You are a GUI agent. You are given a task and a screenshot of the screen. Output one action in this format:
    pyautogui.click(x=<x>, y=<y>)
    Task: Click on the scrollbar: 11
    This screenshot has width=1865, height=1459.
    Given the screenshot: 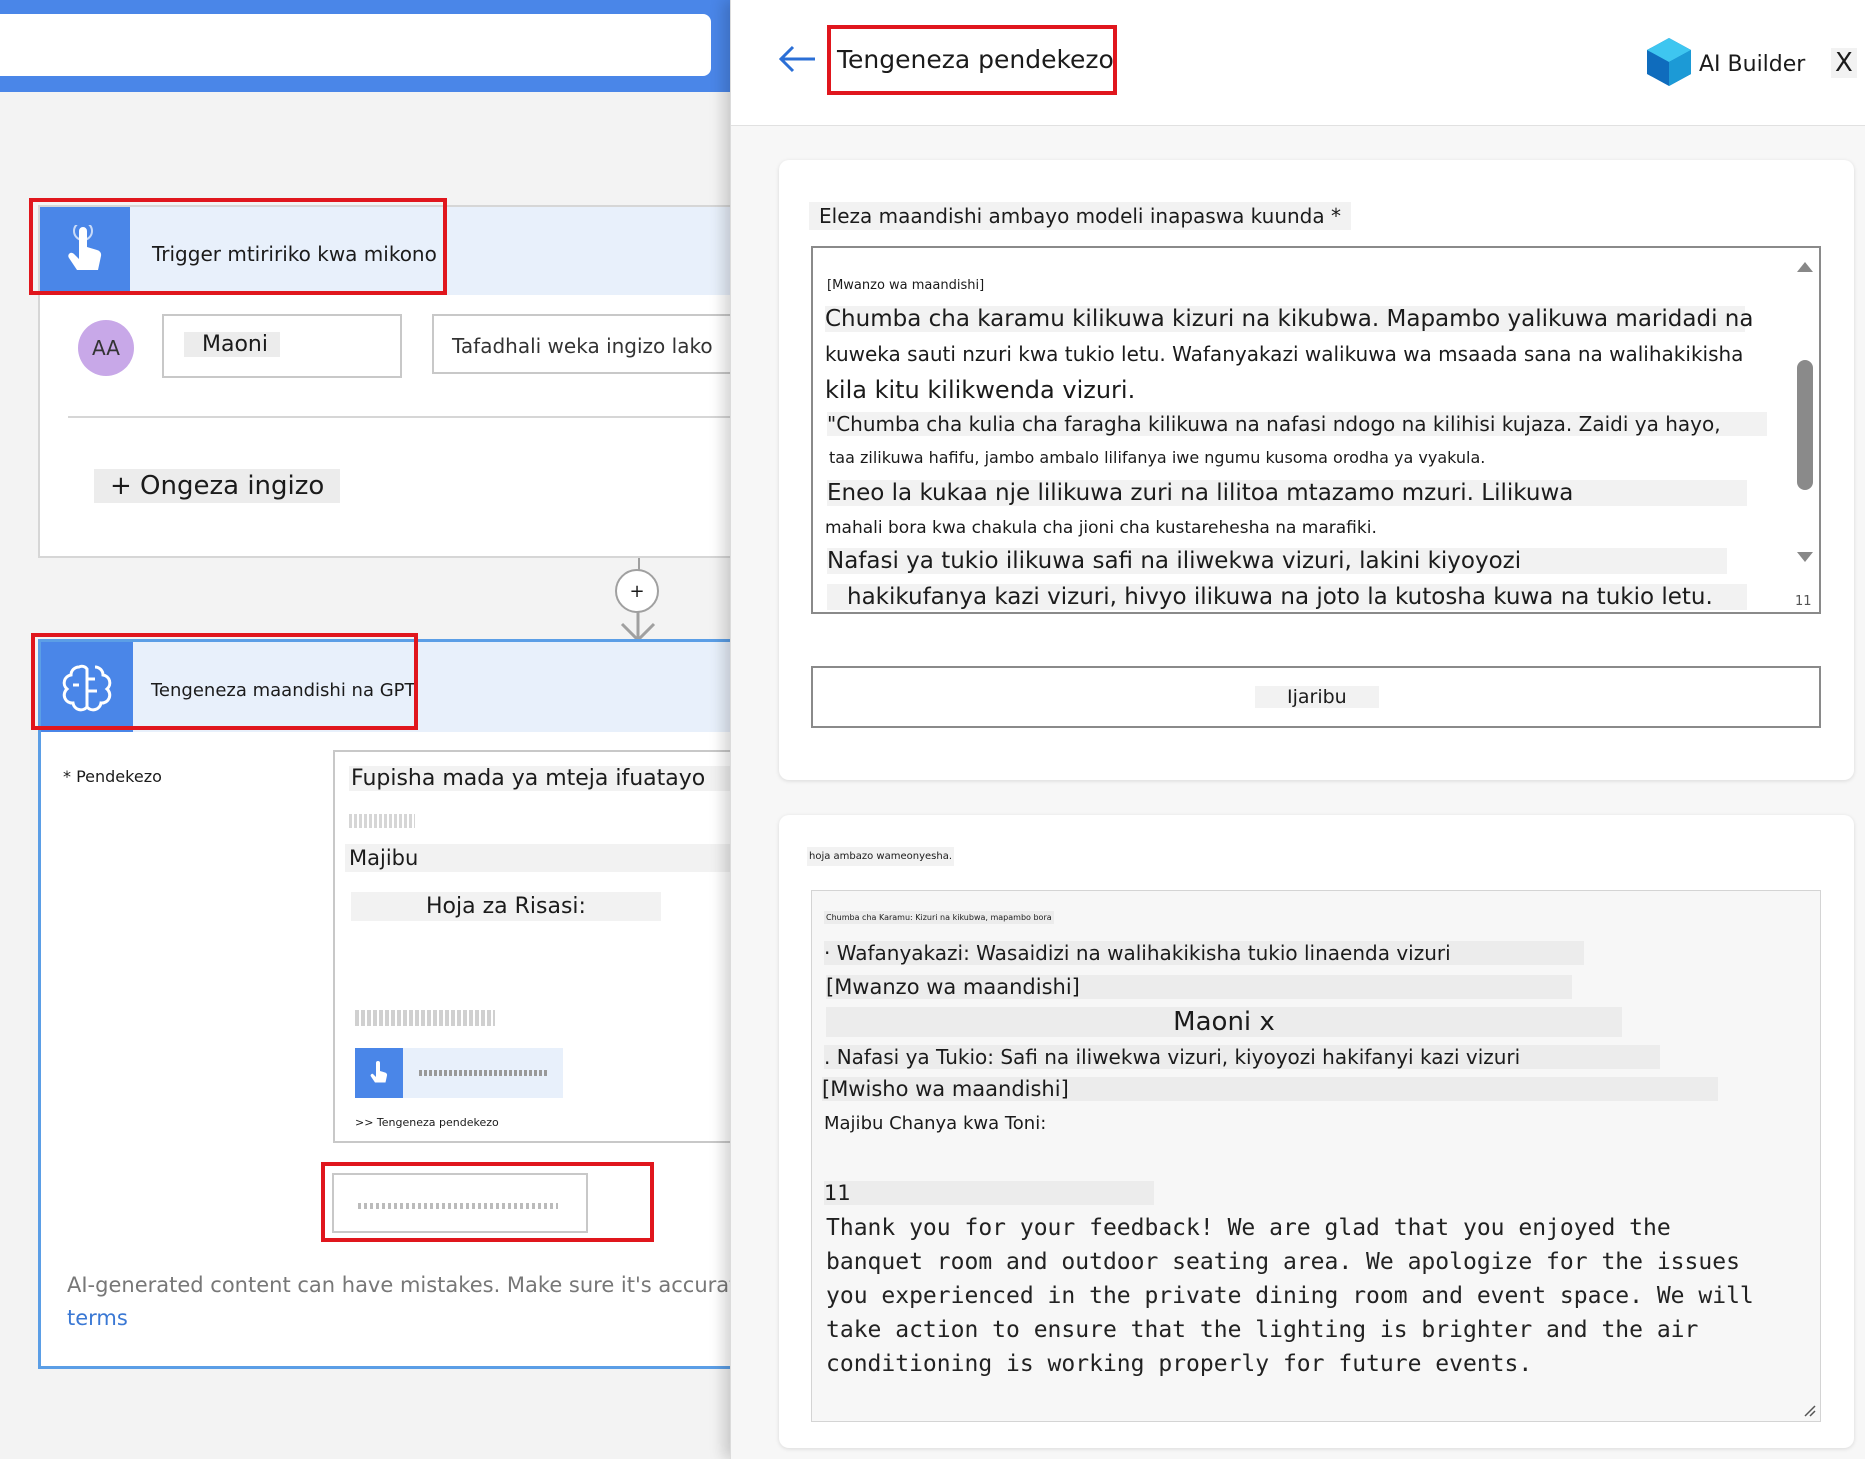 What is the action you would take?
    pyautogui.click(x=1804, y=430)
    